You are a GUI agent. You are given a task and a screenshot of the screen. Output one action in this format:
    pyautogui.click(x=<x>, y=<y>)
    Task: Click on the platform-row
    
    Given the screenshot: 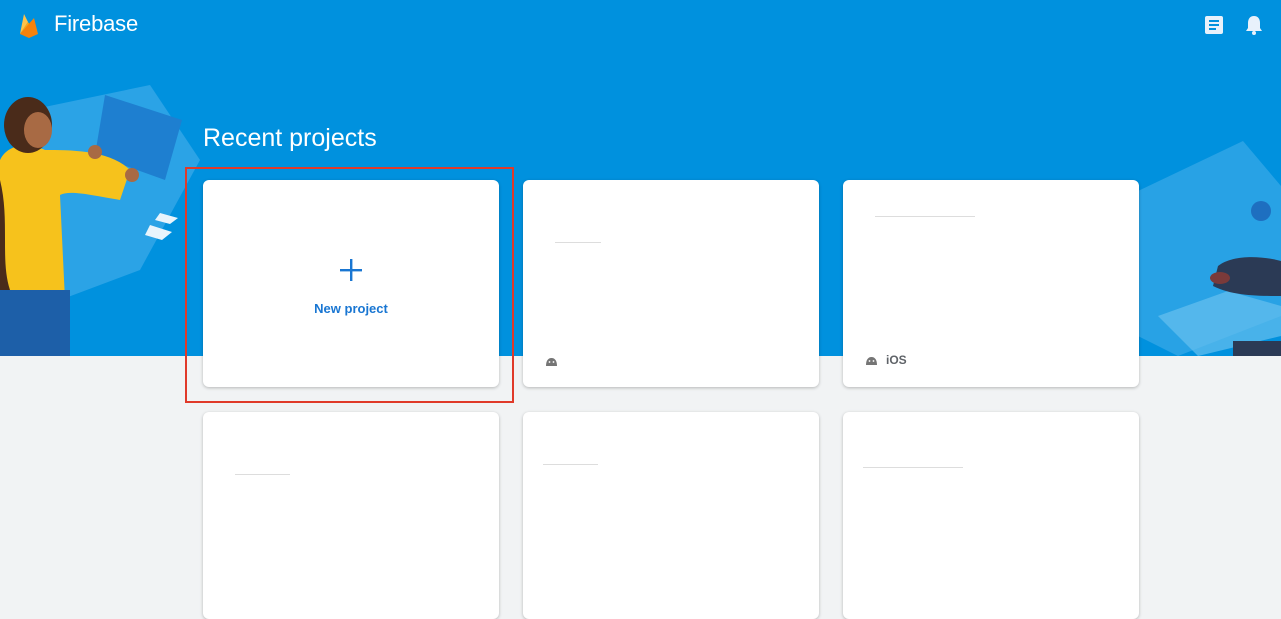 What is the action you would take?
    pyautogui.click(x=555, y=361)
    